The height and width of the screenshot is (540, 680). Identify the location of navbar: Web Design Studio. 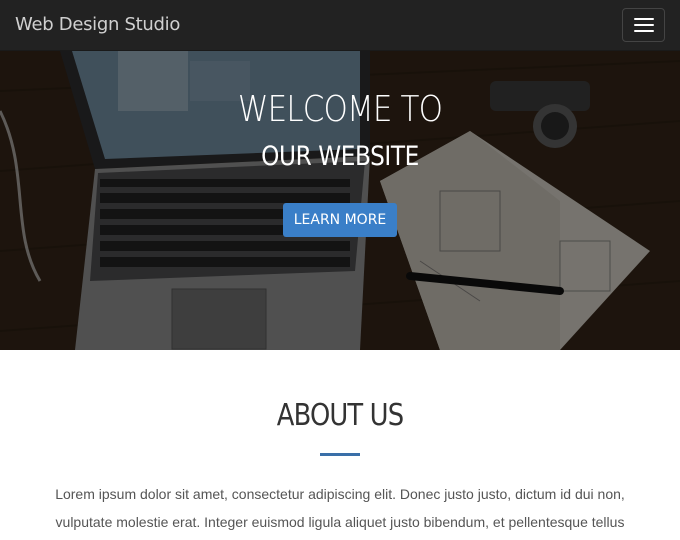
(340, 25).